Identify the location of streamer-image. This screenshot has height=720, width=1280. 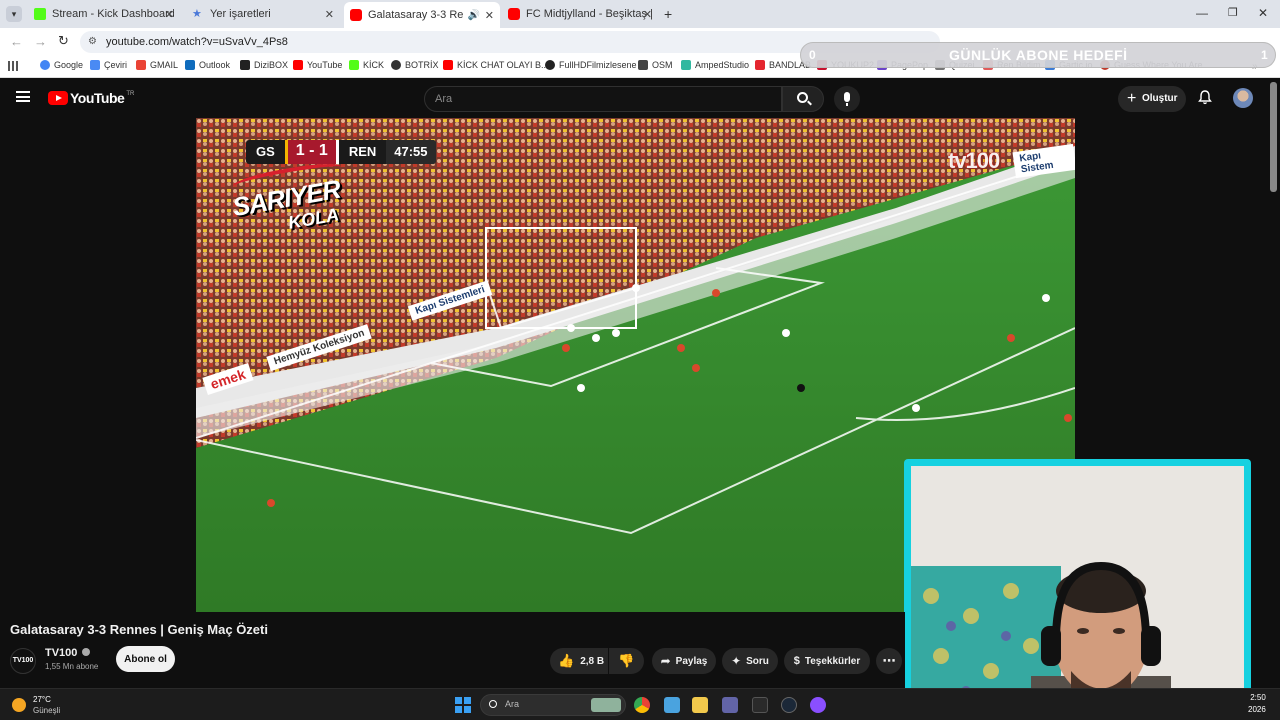
(1077, 588).